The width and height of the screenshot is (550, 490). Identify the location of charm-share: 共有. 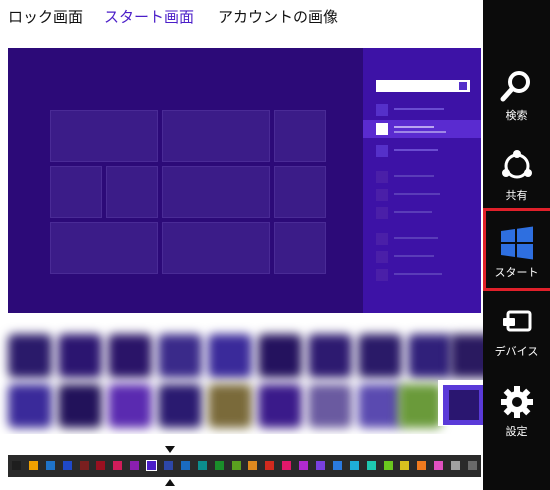
(516, 175).